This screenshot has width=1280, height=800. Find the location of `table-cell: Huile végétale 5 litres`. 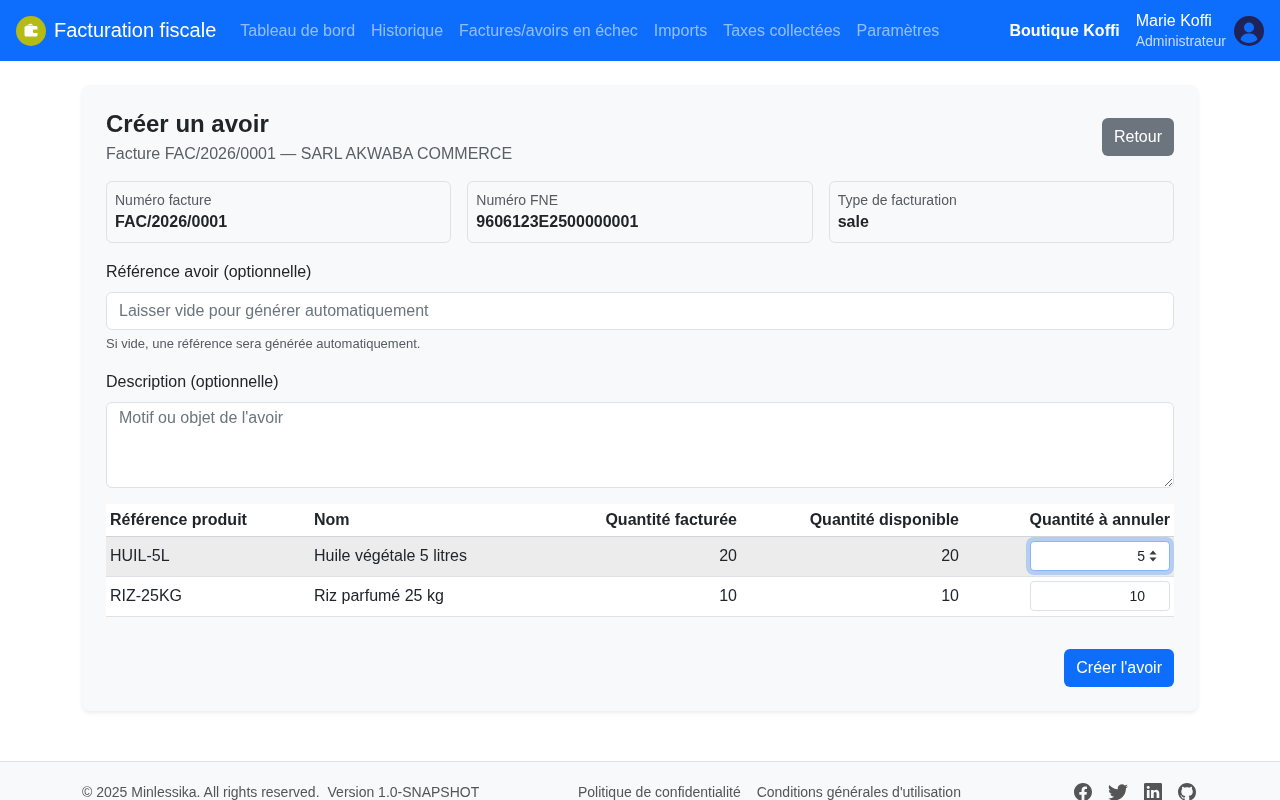

table-cell: Huile végétale 5 litres is located at coordinates (425, 556).